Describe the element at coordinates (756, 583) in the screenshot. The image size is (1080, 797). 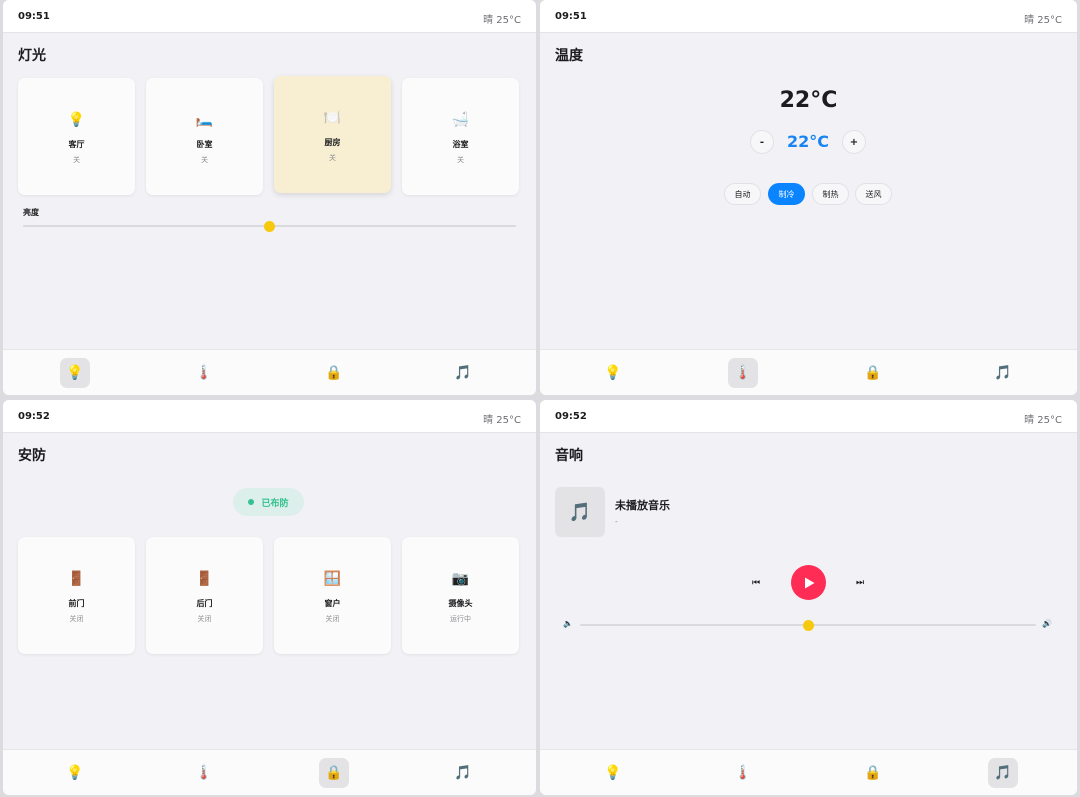
I see `previous-track-button: ⏮` at that location.